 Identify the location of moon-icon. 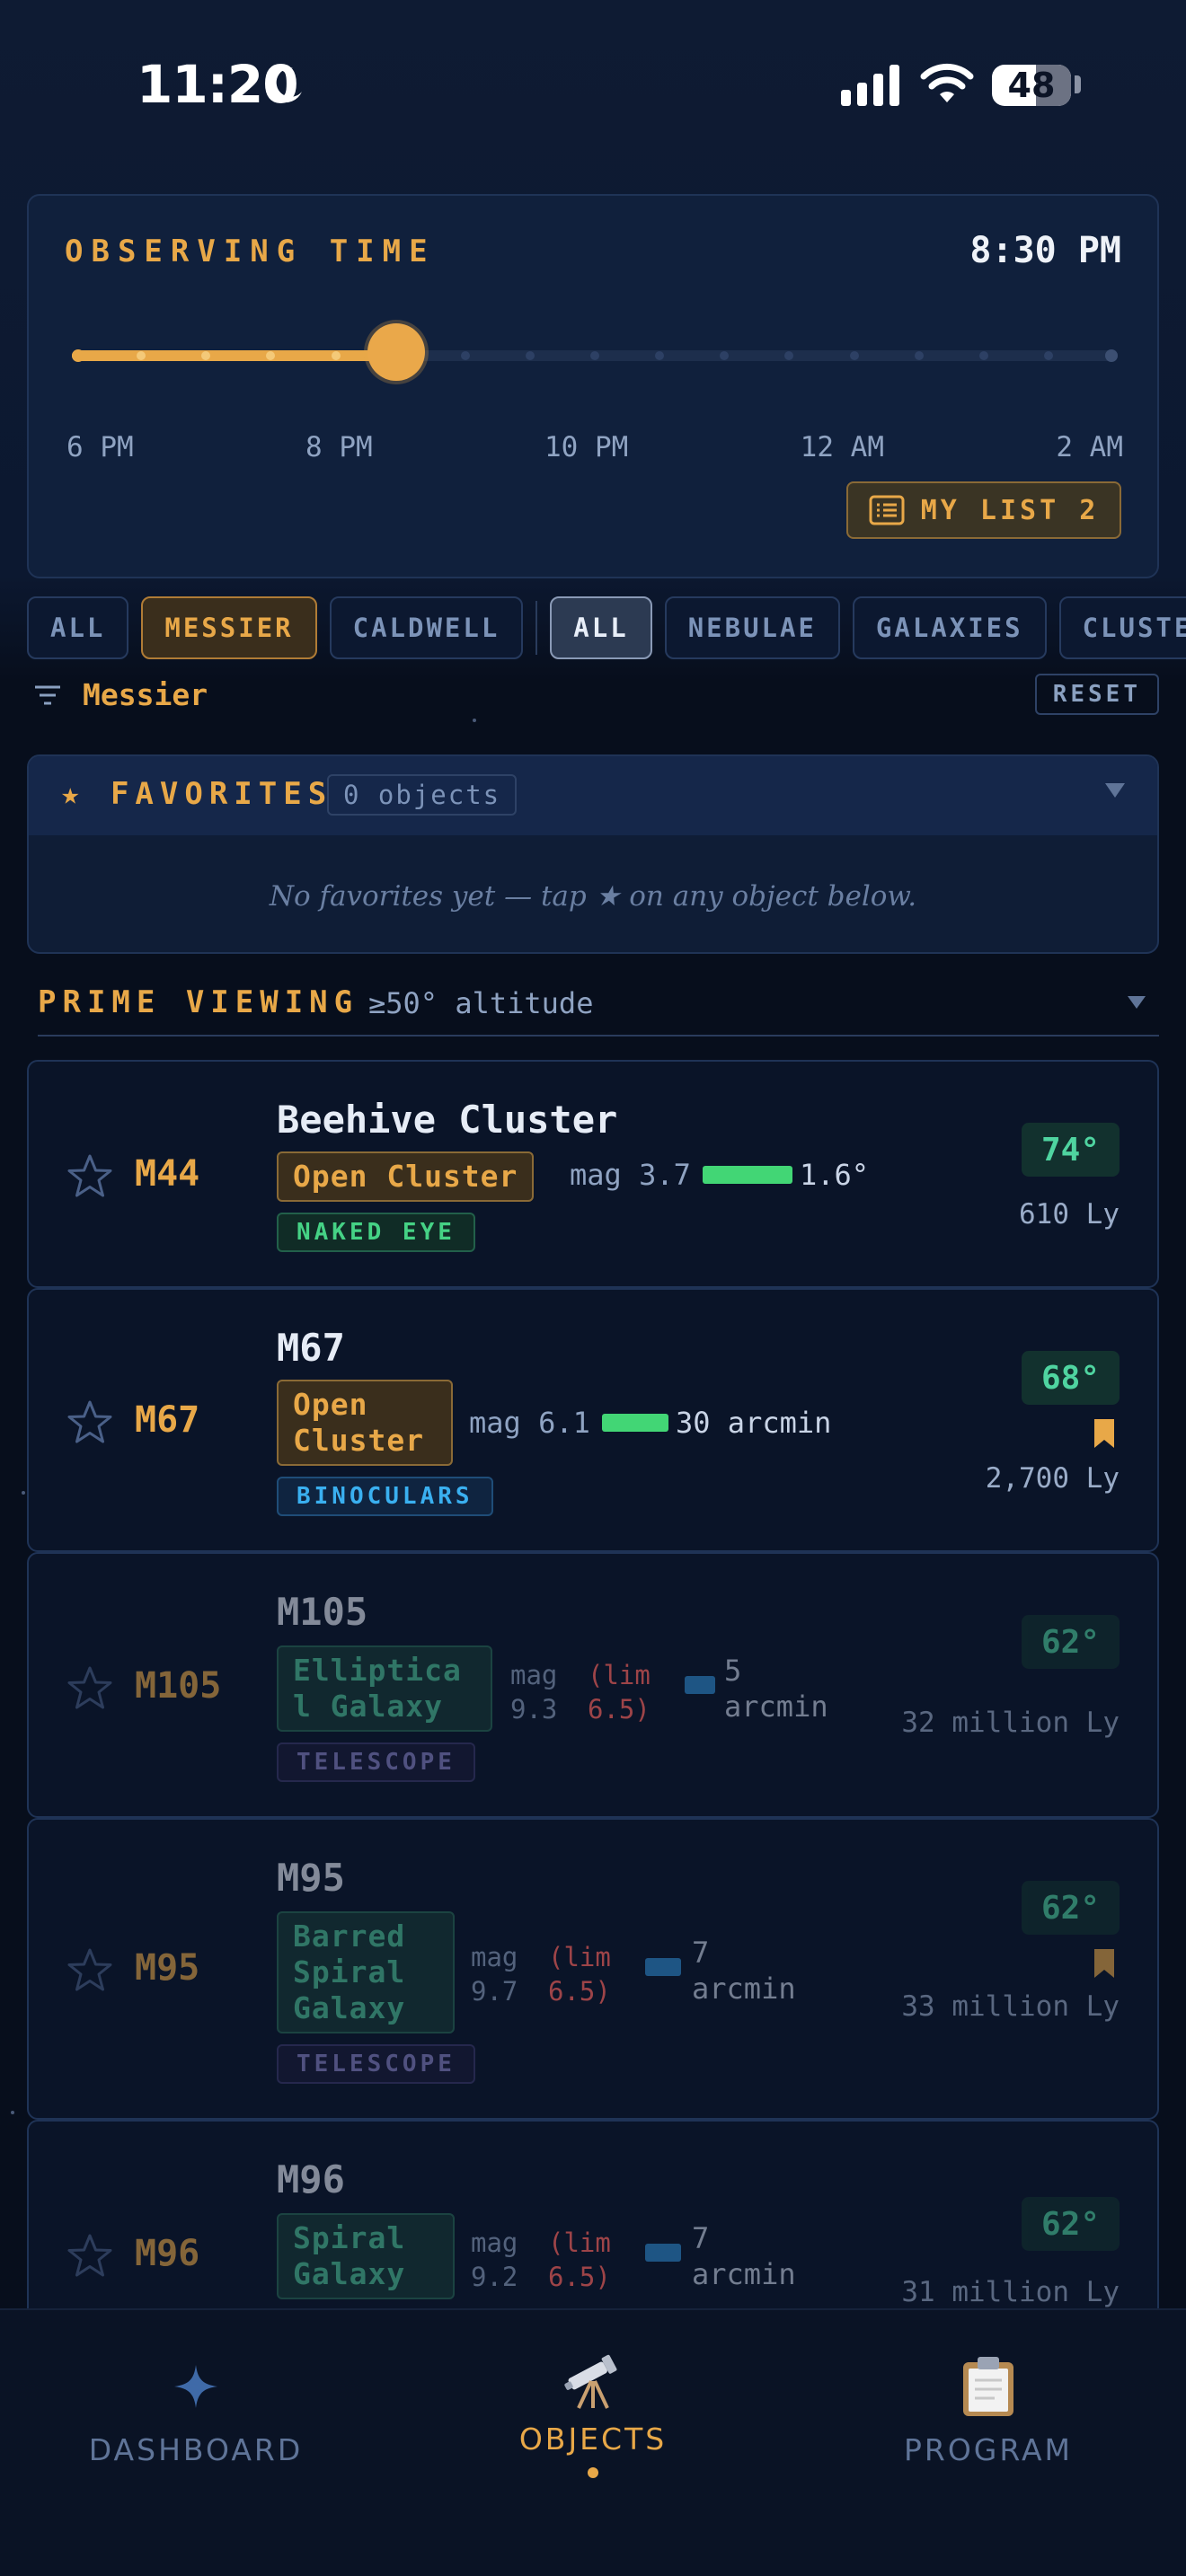
(284, 84).